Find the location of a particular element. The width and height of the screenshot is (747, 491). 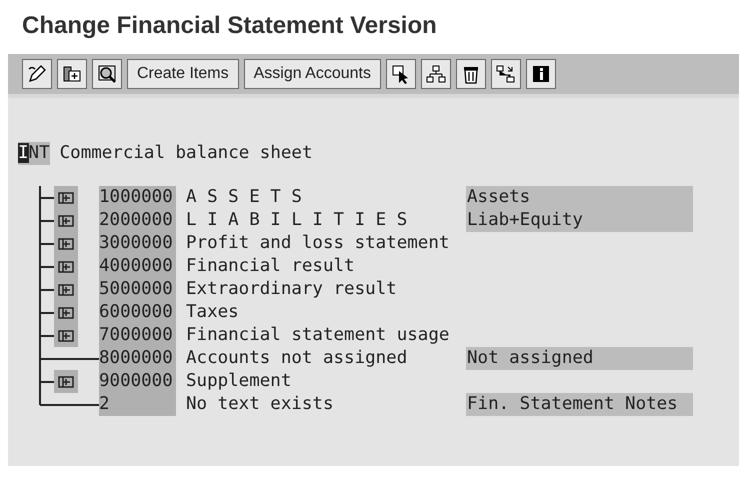

search-icon is located at coordinates (107, 74).